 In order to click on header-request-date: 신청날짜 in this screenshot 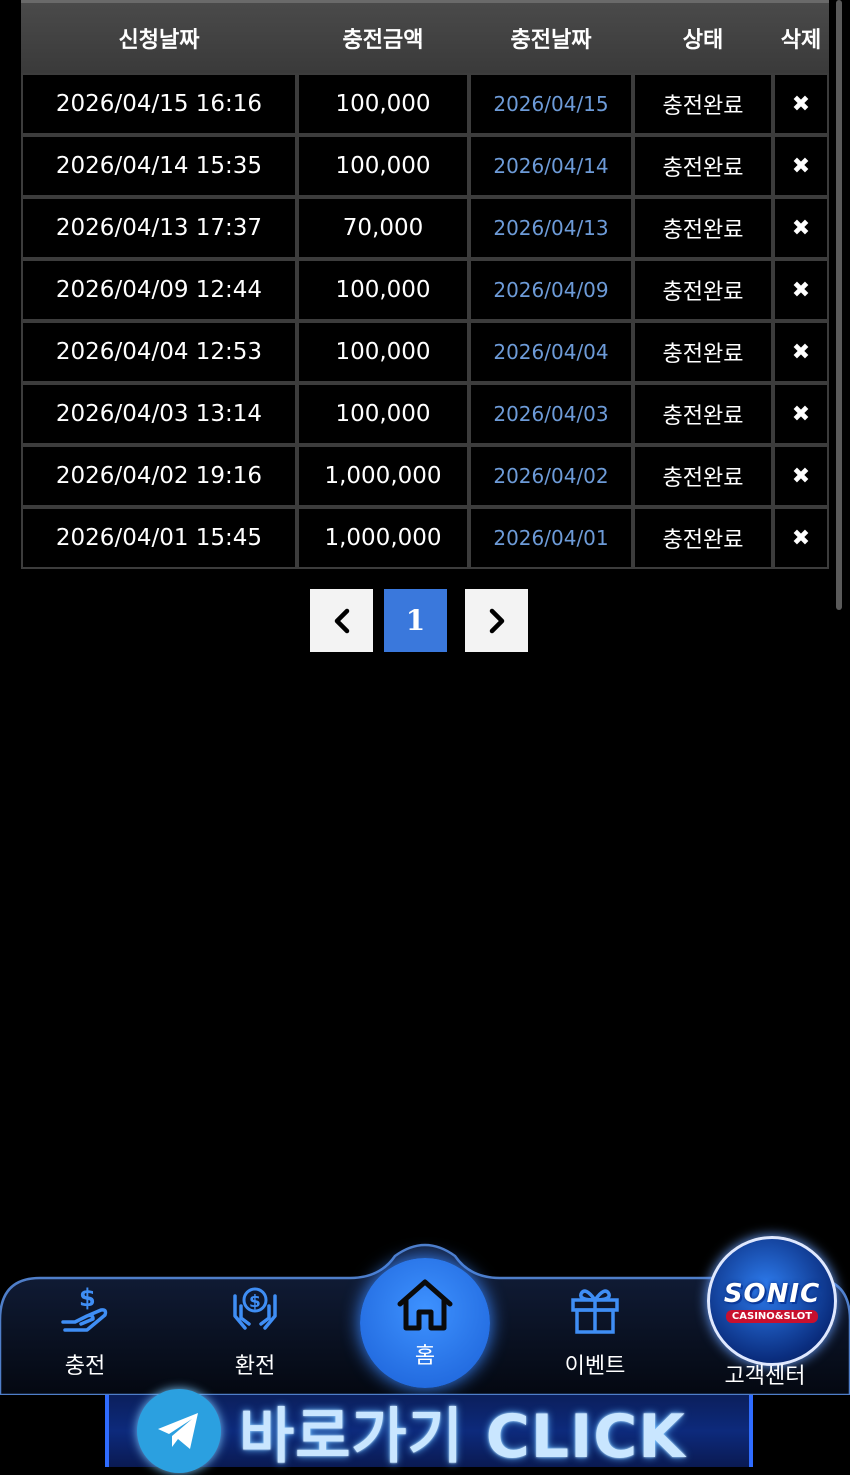, I will do `click(159, 36)`.